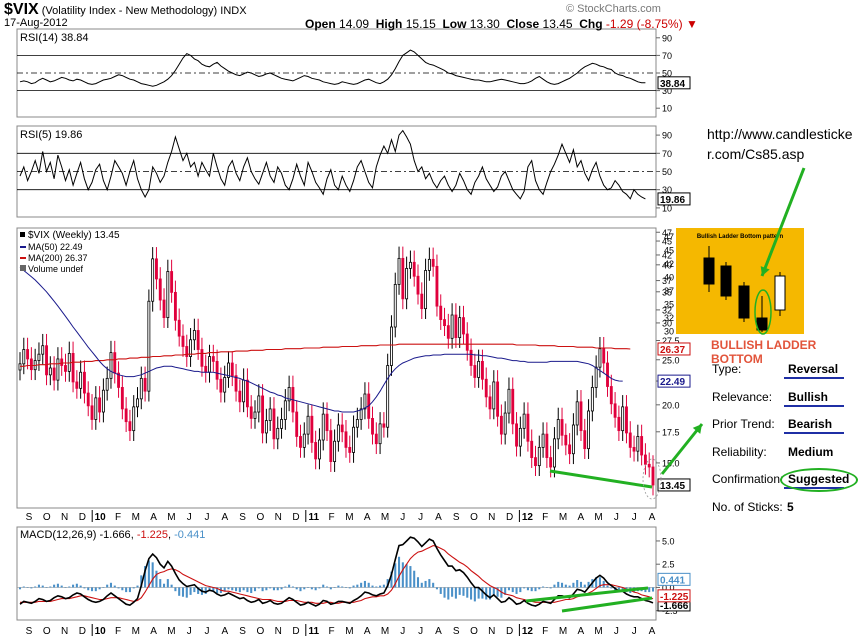 This screenshot has height=639, width=867. What do you see at coordinates (674, 597) in the screenshot?
I see `macd-signal-last-value: -1.225` at bounding box center [674, 597].